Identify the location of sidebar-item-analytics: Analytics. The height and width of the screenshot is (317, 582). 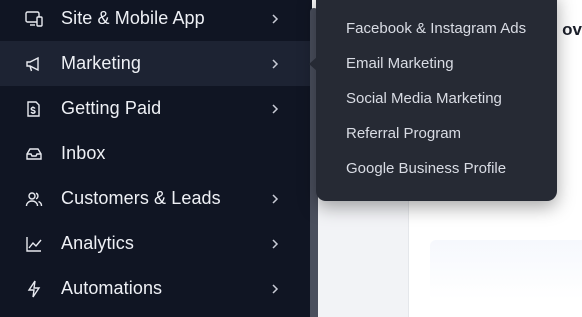
(155, 243).